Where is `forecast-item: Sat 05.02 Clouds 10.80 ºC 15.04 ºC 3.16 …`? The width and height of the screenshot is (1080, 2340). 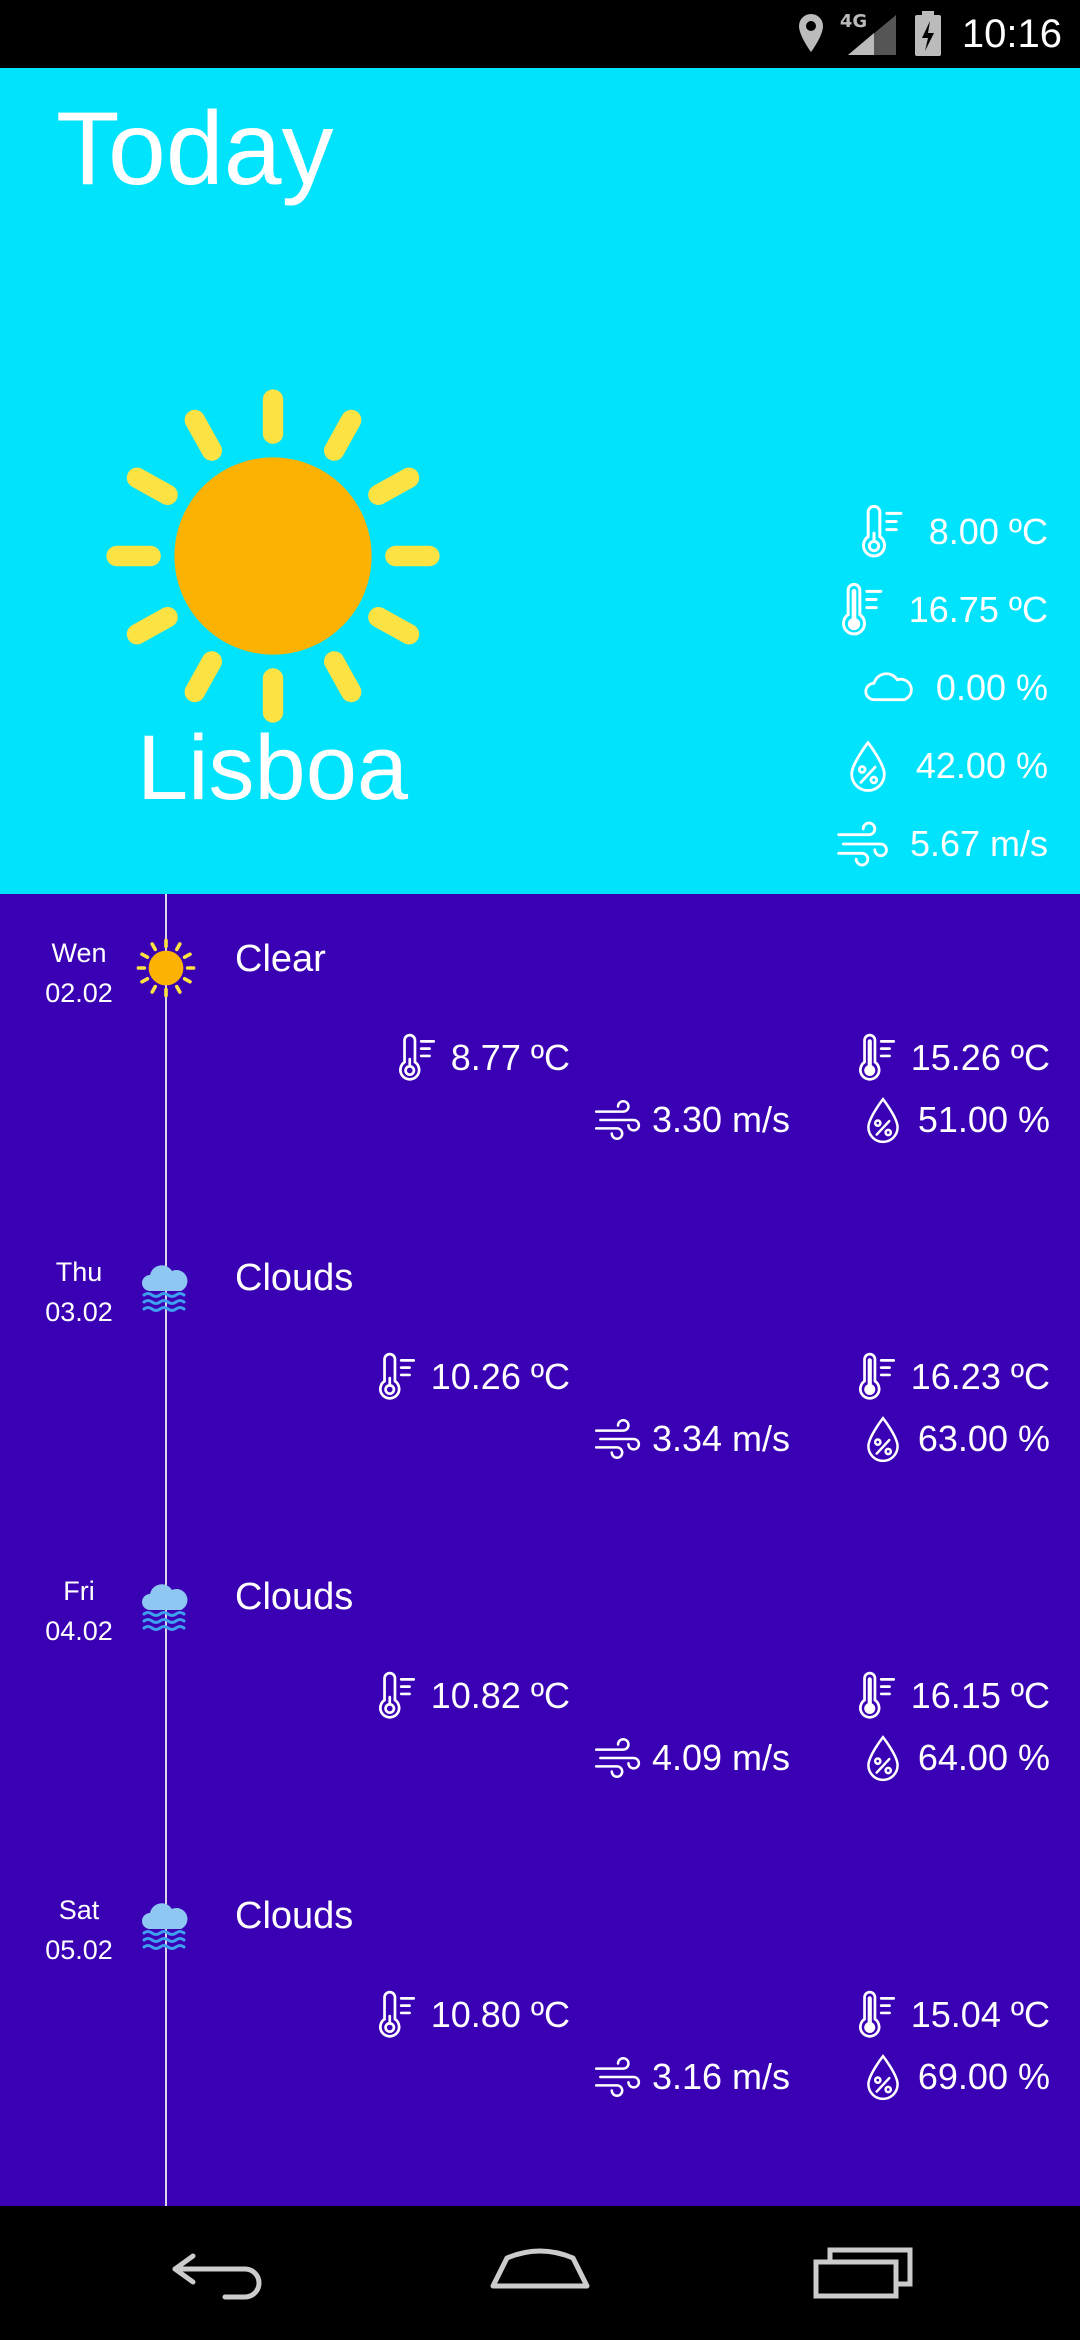 forecast-item: Sat 05.02 Clouds 10.80 ºC 15.04 ºC 3.16 … is located at coordinates (540, 2010).